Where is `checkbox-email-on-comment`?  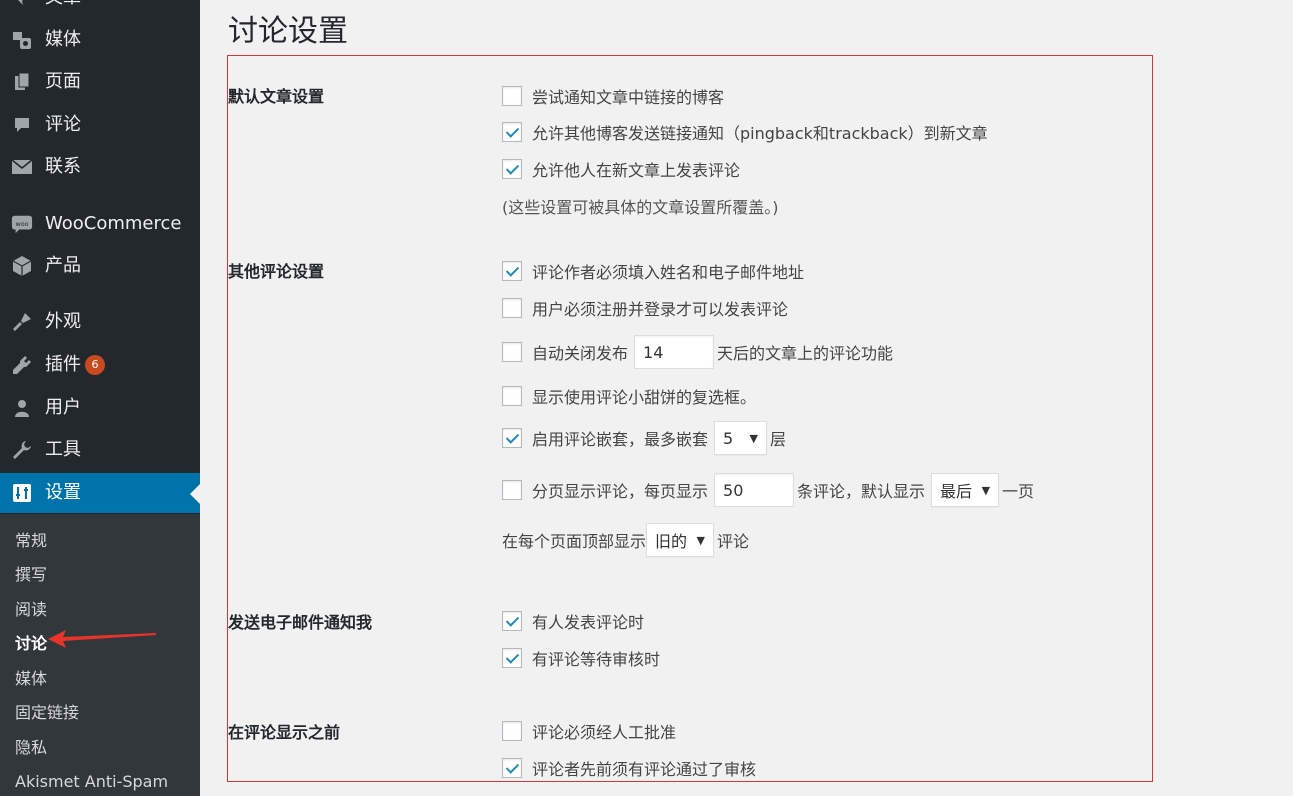
checkbox-email-on-comment is located at coordinates (512, 621).